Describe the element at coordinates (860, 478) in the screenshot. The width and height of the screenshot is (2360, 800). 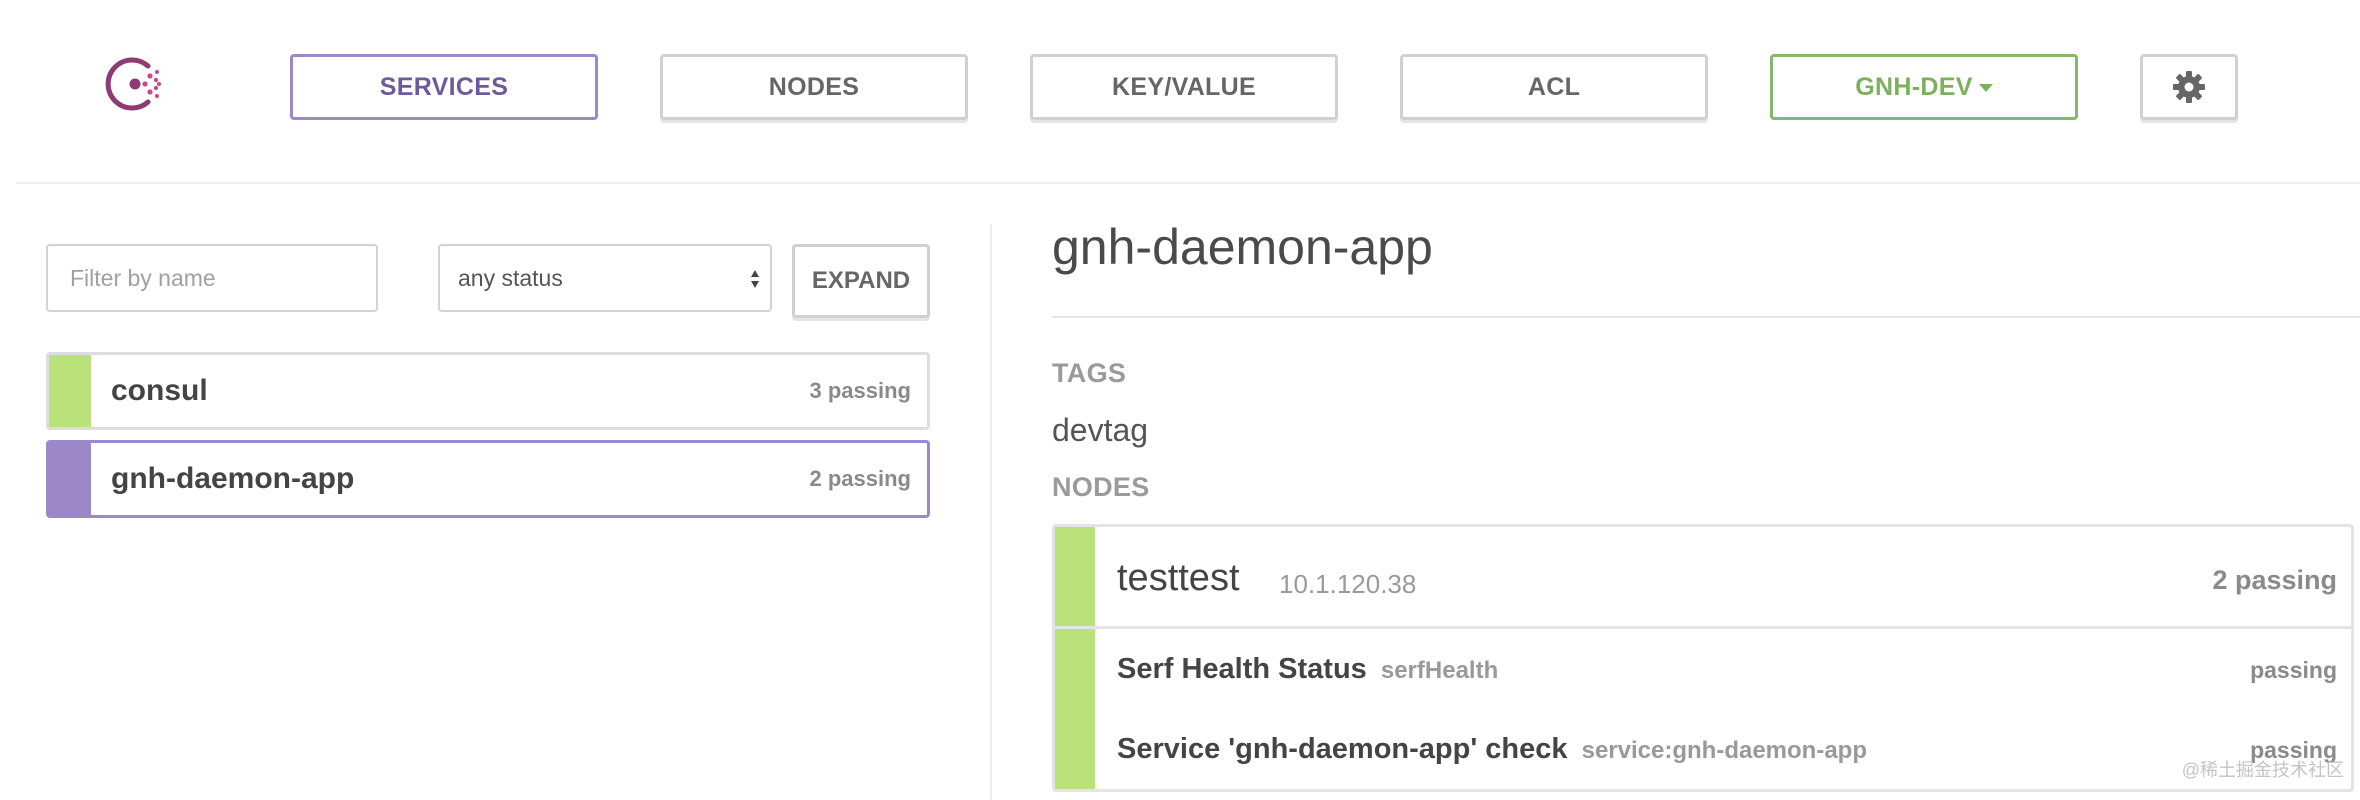
I see `service-passing-count: 2 passing` at that location.